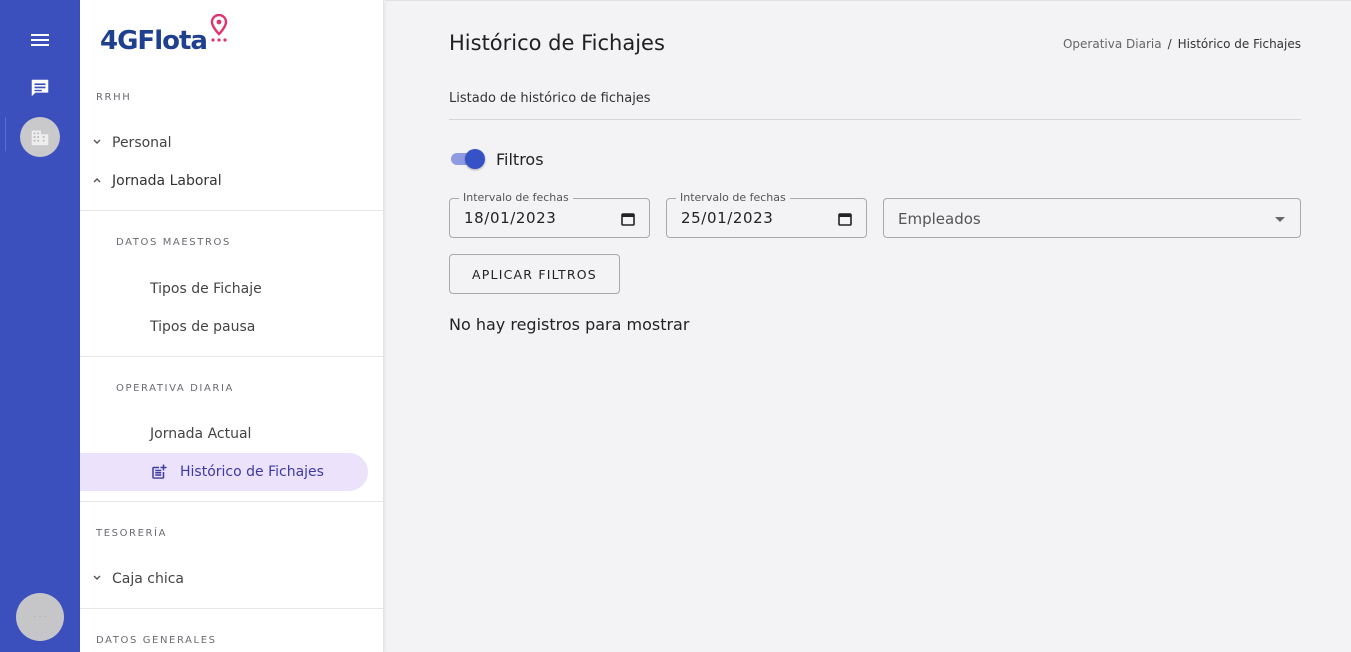 This screenshot has width=1351, height=652. I want to click on menu-icon, so click(40, 40).